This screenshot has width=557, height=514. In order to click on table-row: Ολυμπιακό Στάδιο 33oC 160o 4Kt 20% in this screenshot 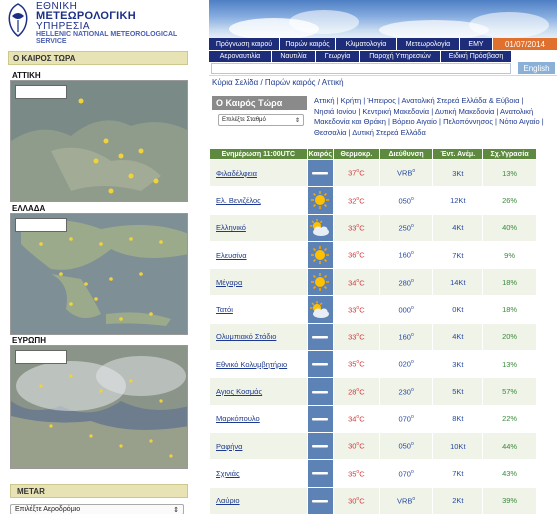, I will do `click(373, 337)`.